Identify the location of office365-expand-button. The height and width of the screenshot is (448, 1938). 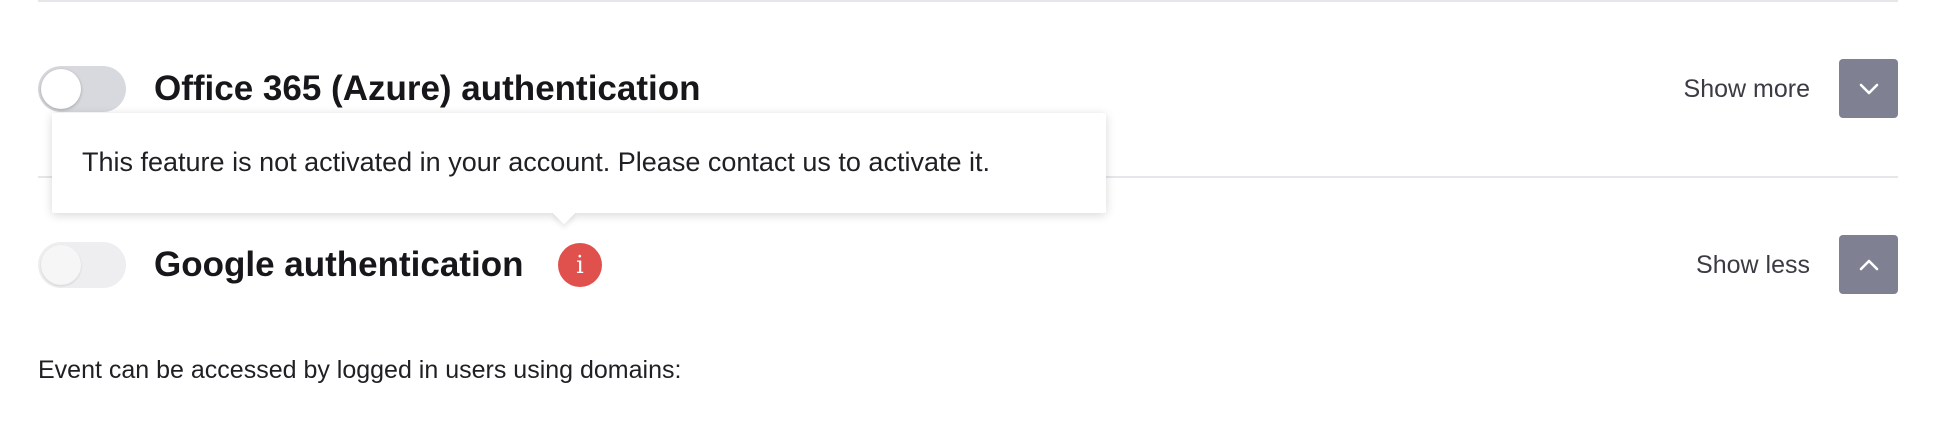
(1868, 88).